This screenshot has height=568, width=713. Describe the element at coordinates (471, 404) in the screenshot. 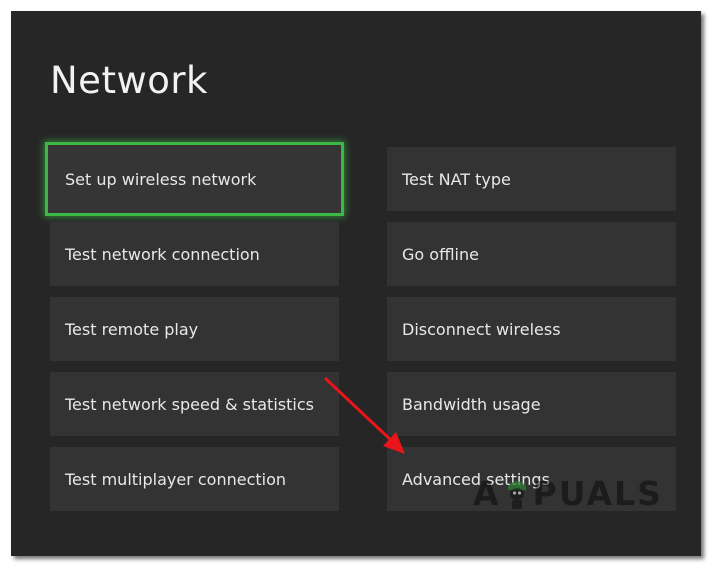

I see `bandwidth-usage-label: Bandwidth usage` at that location.